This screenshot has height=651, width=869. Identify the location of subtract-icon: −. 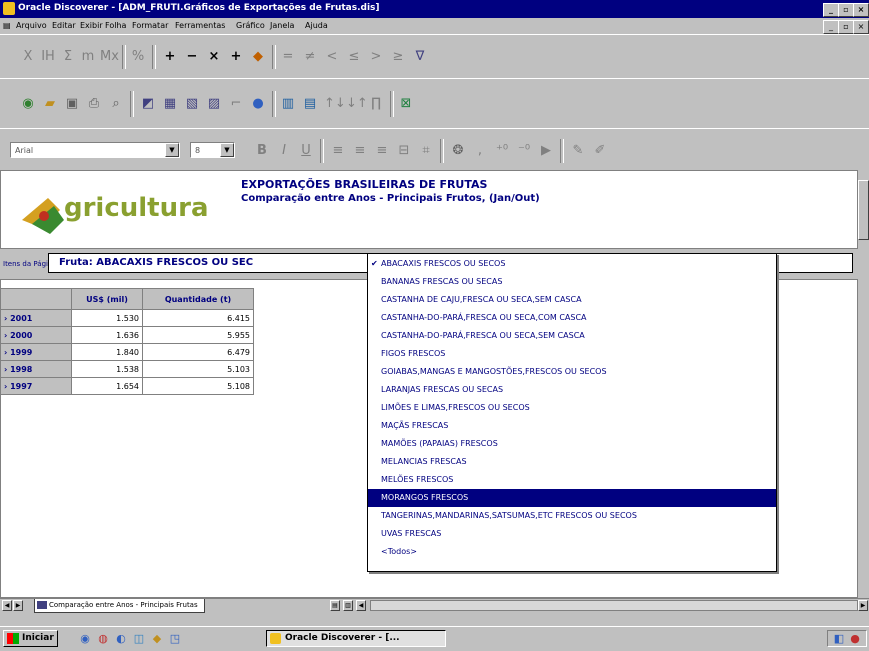
(192, 57).